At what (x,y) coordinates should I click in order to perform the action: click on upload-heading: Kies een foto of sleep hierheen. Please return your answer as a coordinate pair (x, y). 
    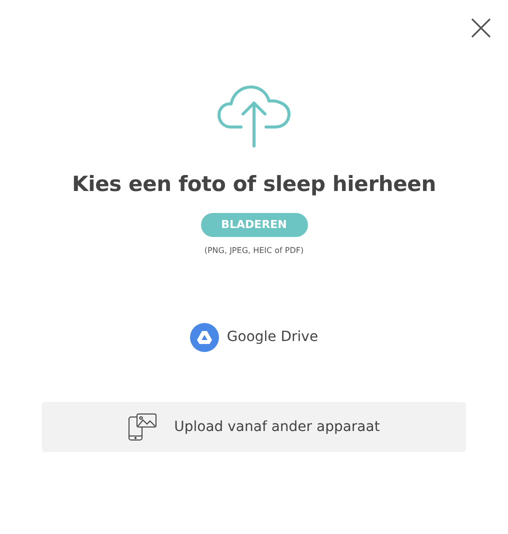
    Looking at the image, I should click on (254, 185).